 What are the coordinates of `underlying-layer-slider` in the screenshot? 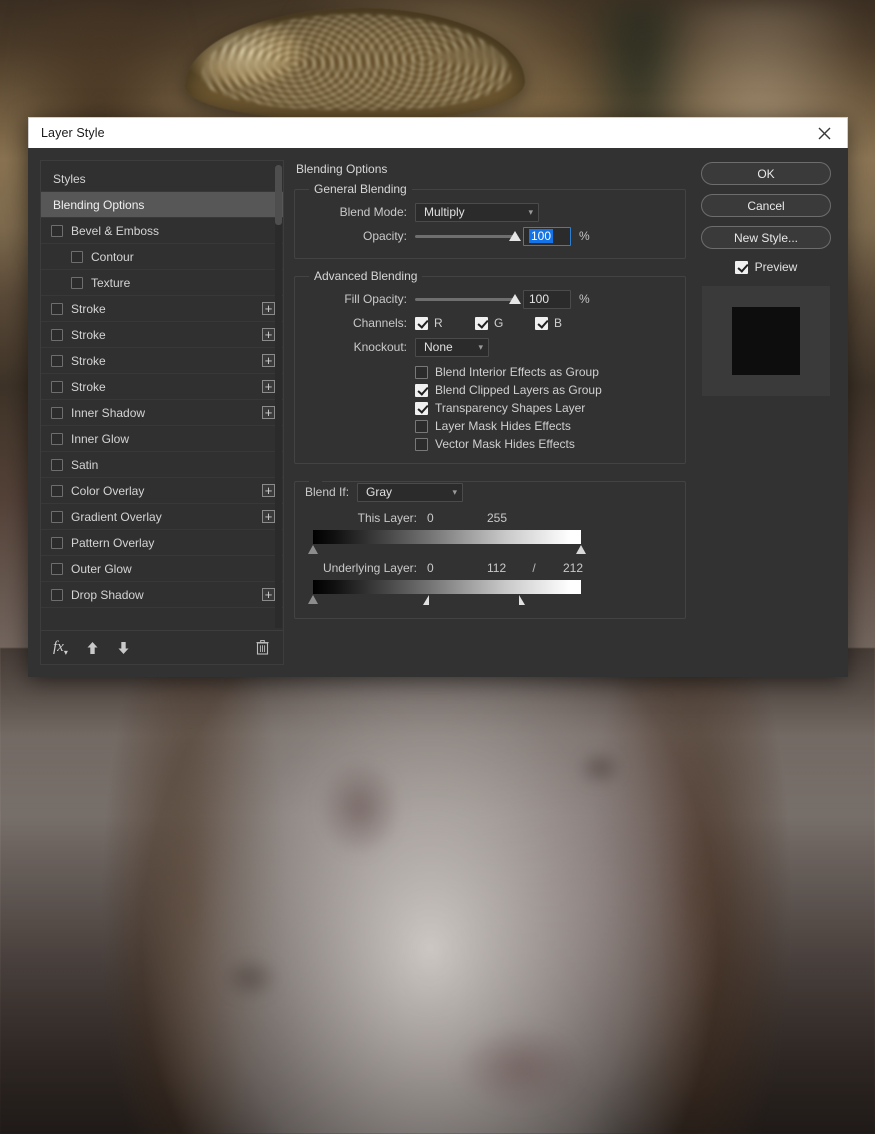 It's located at (491, 594).